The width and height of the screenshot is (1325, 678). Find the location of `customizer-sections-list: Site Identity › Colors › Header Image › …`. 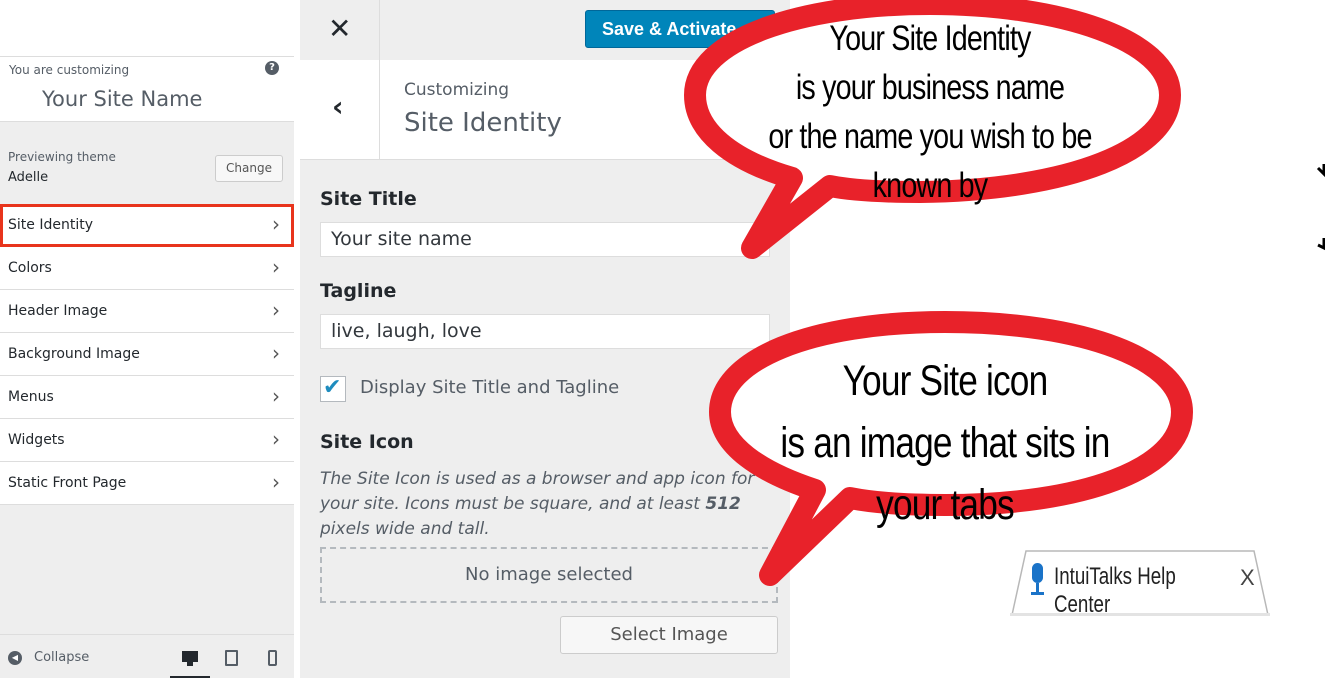

customizer-sections-list: Site Identity › Colors › Header Image › … is located at coordinates (147, 354).